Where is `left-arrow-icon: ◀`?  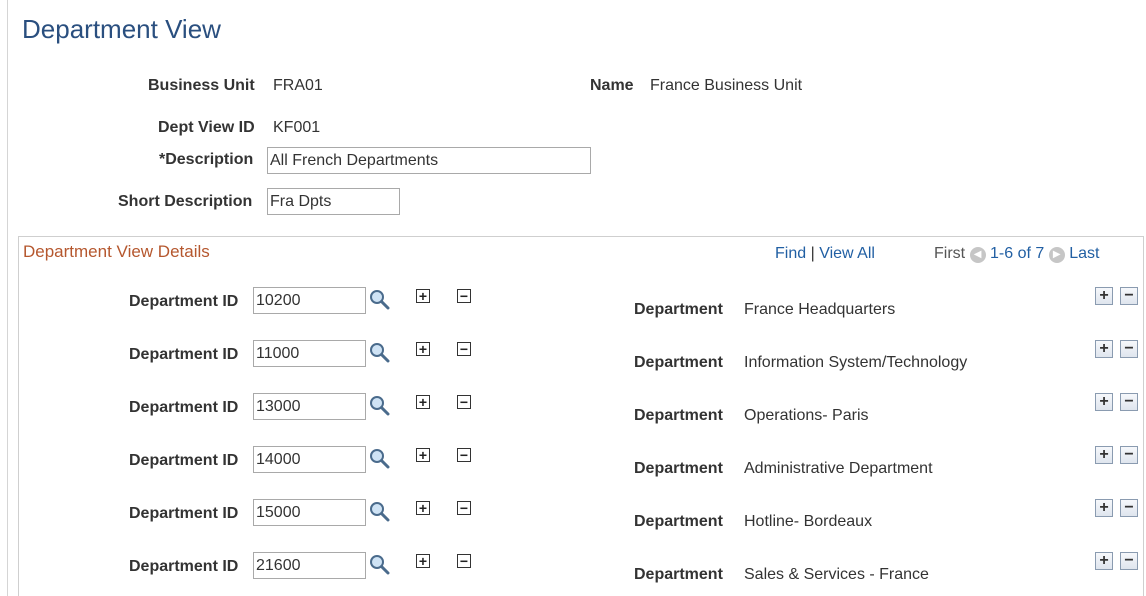
left-arrow-icon: ◀ is located at coordinates (977, 255).